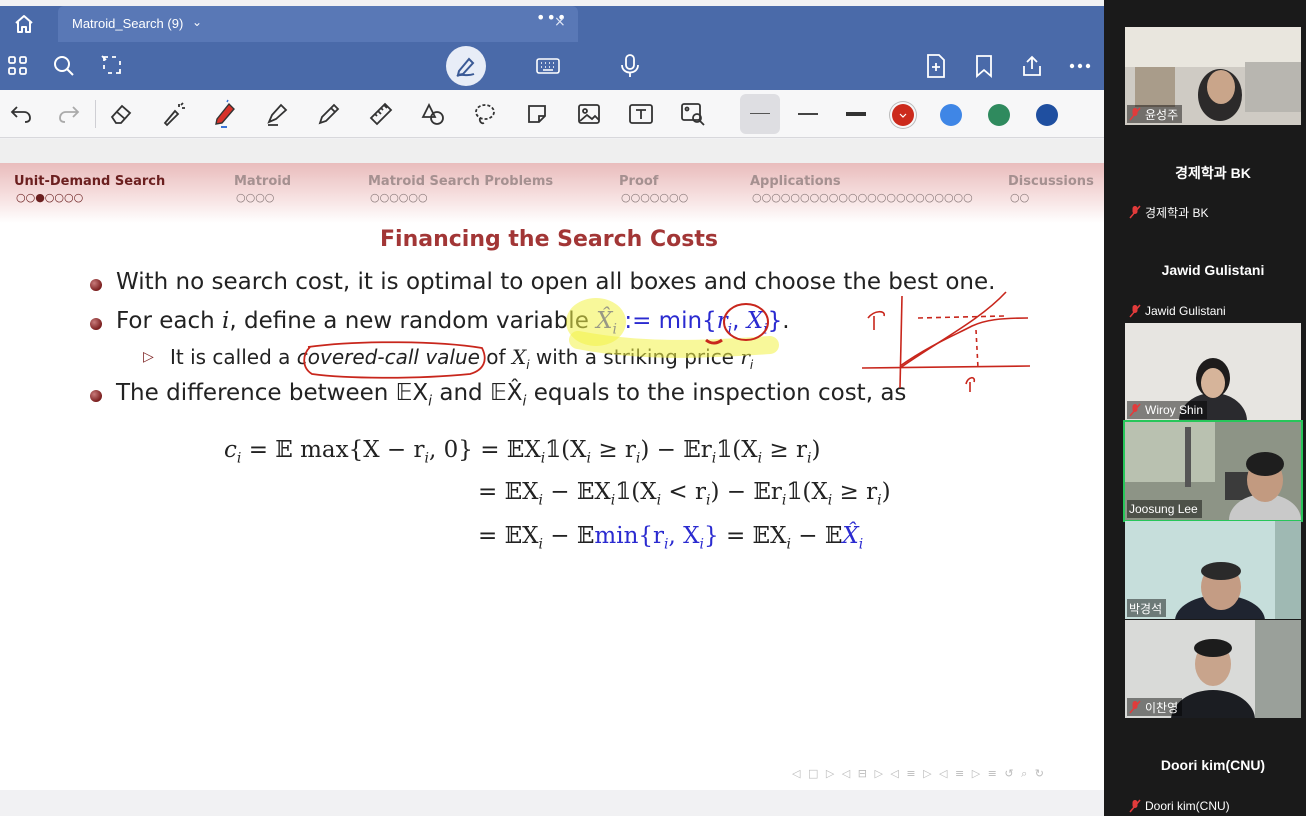 This screenshot has height=816, width=1306. What do you see at coordinates (745, 357) in the screenshot?
I see `math-r: r` at bounding box center [745, 357].